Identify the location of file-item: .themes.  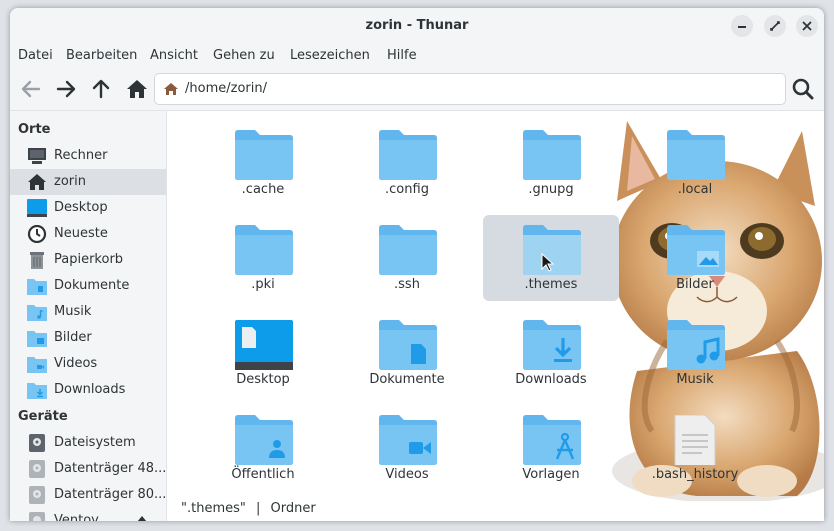
(551, 258).